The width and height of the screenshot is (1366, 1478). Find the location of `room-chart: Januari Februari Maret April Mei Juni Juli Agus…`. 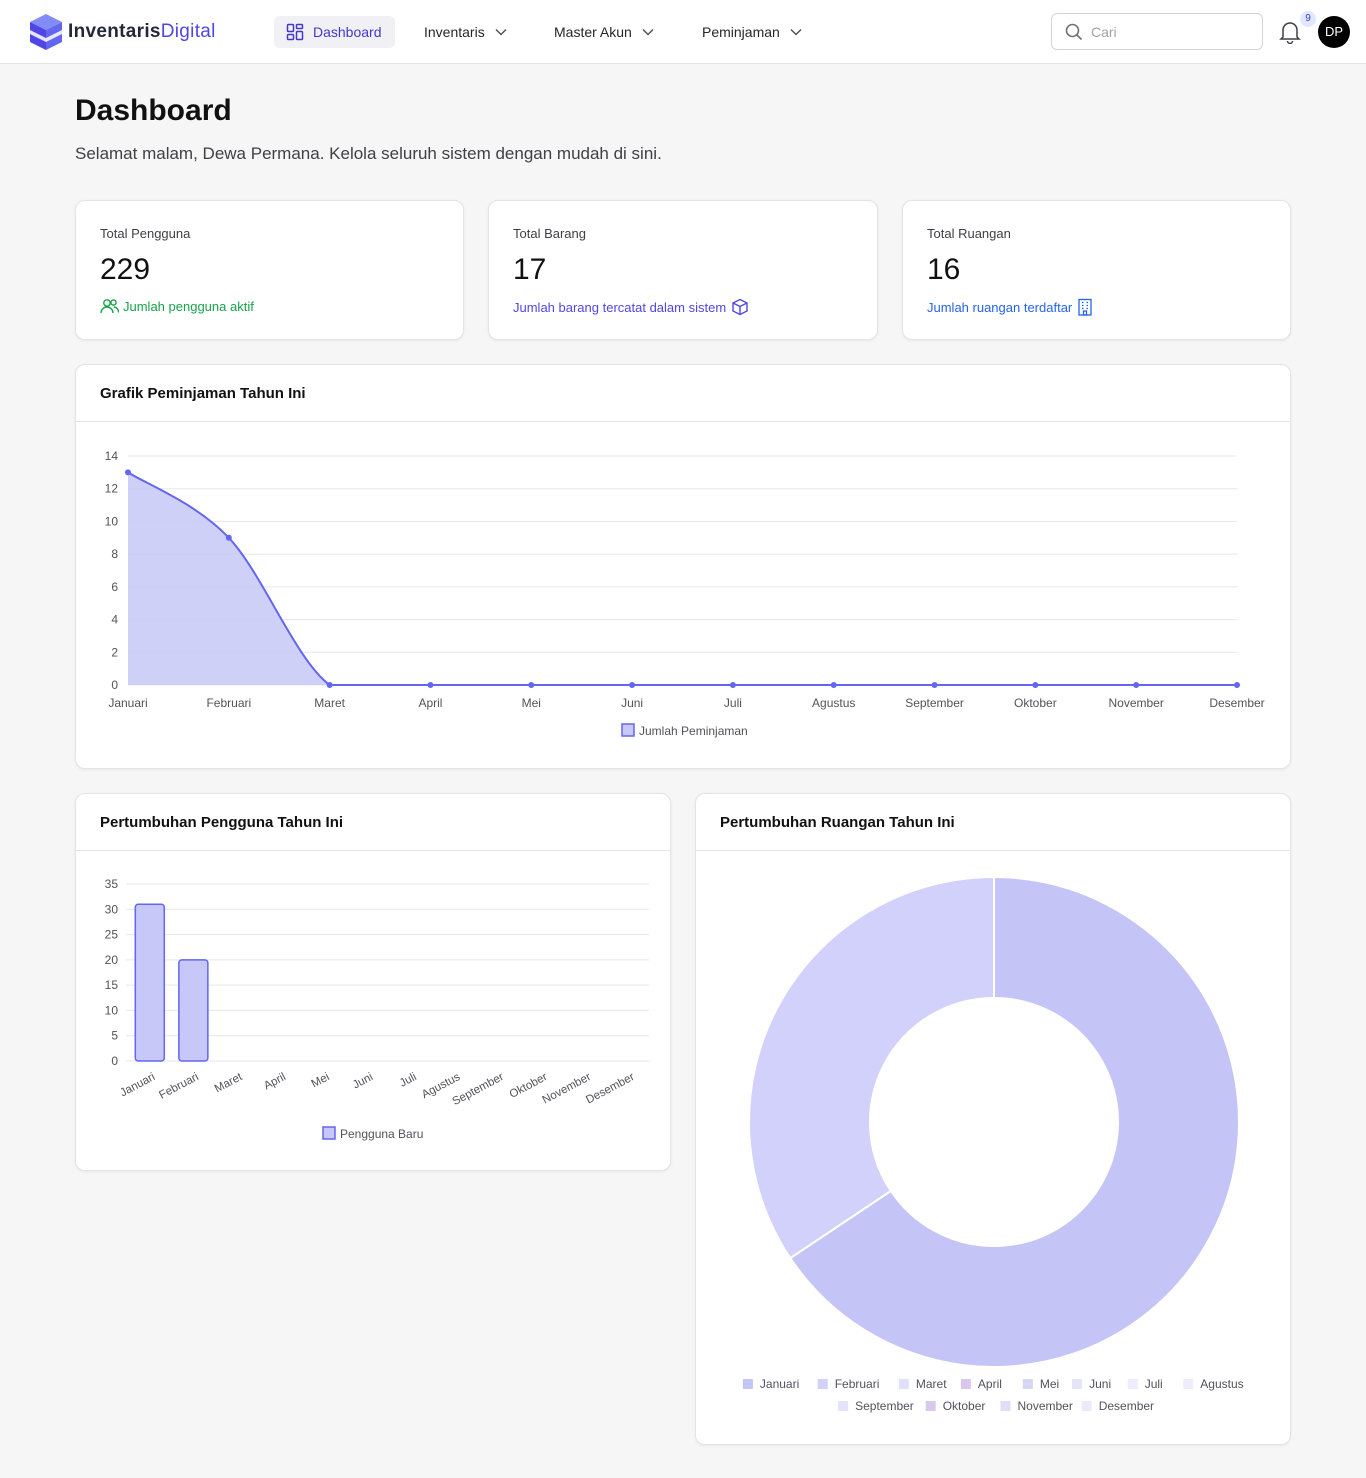

room-chart: Januari Februari Maret April Mei Juni Juli Agus… is located at coordinates (993, 1144).